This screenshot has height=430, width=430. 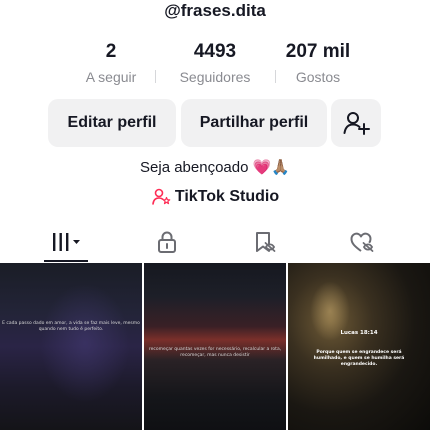 I want to click on studio-person-icon, so click(x=161, y=196).